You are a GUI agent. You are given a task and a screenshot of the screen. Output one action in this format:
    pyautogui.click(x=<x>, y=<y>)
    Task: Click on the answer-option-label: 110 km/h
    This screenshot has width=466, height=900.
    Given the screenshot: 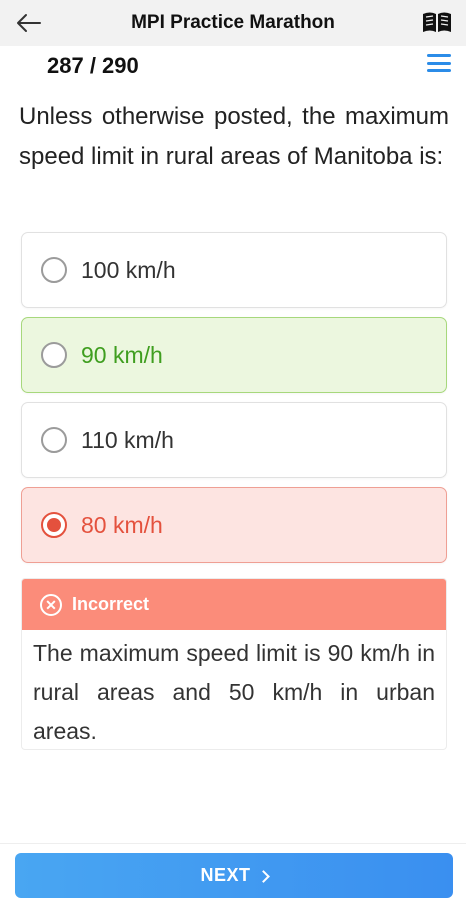 What is the action you would take?
    pyautogui.click(x=127, y=439)
    